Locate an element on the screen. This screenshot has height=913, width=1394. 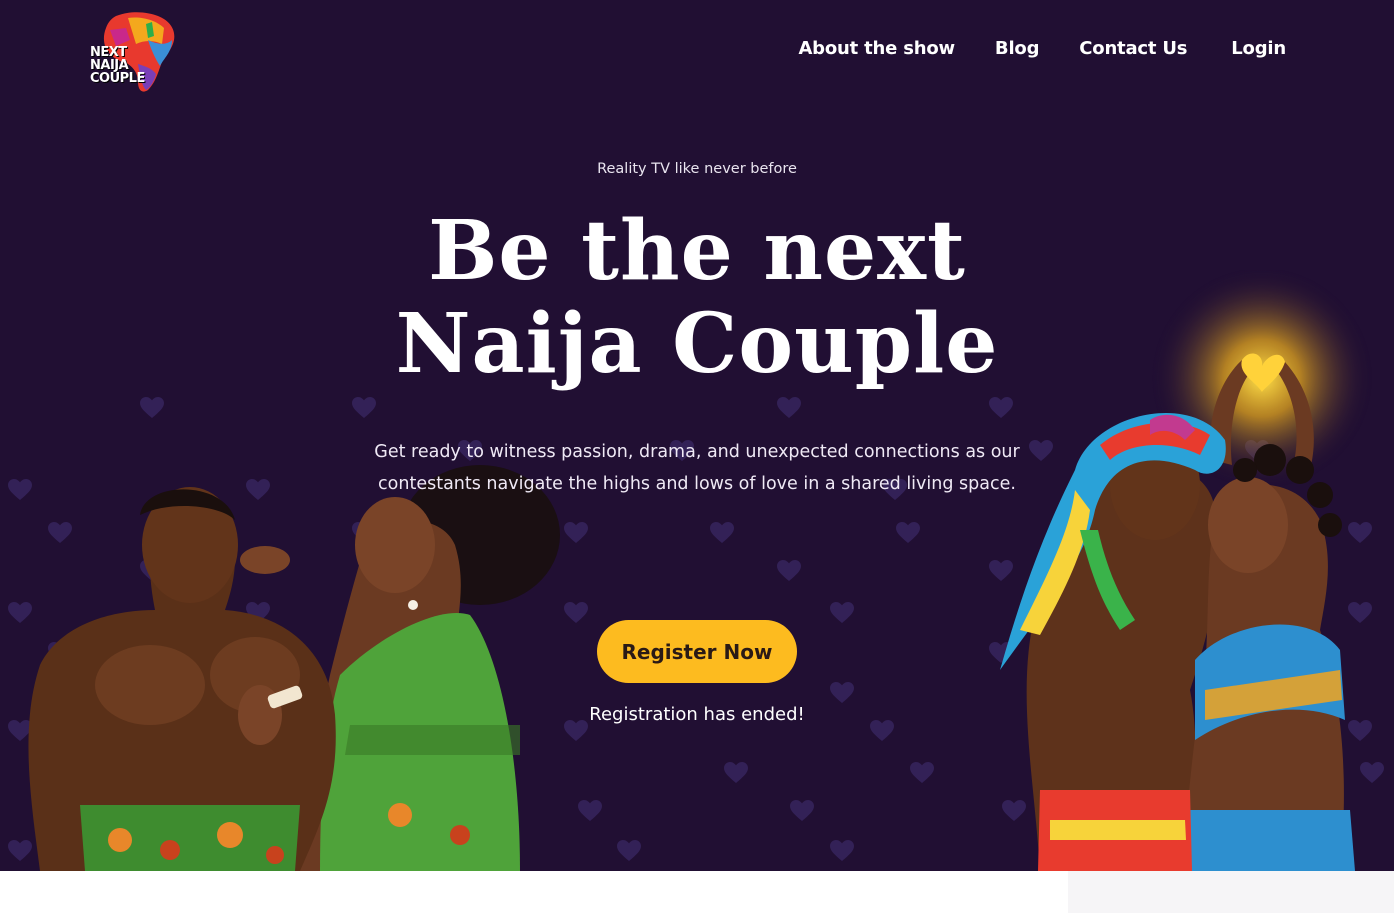
register-now-button: Register Now is located at coordinates (697, 651).